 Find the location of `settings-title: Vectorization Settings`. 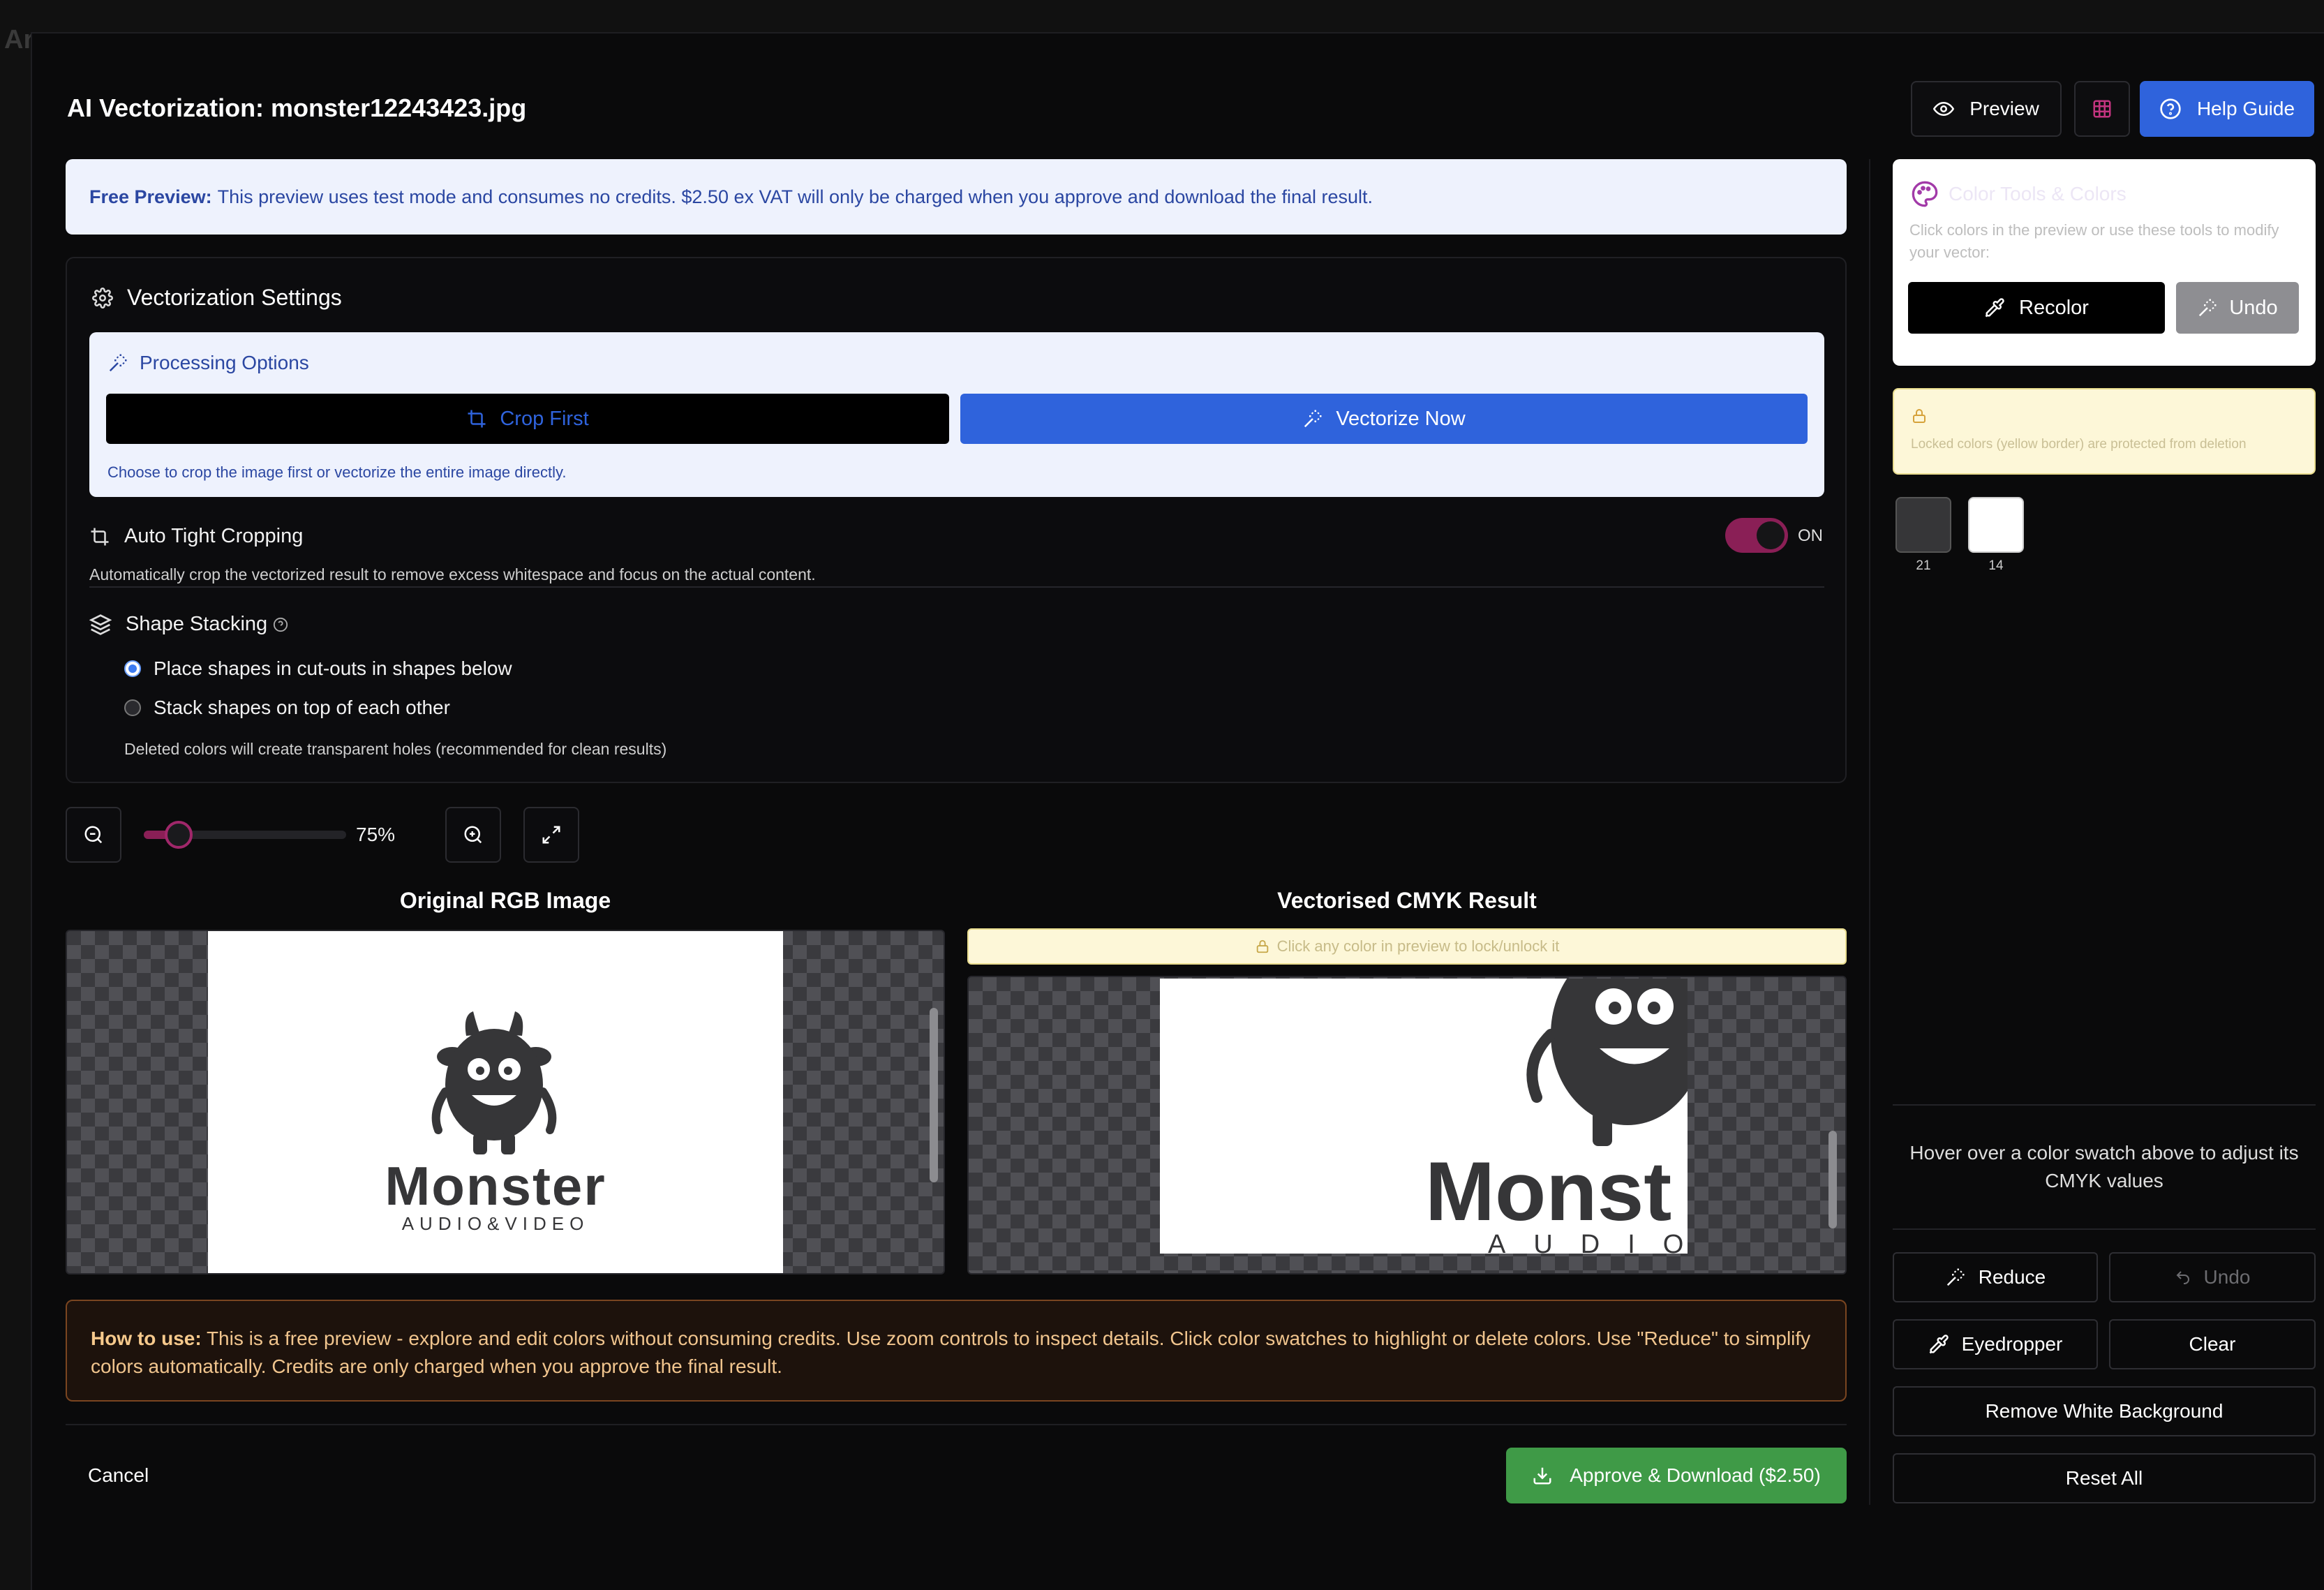

settings-title: Vectorization Settings is located at coordinates (234, 297).